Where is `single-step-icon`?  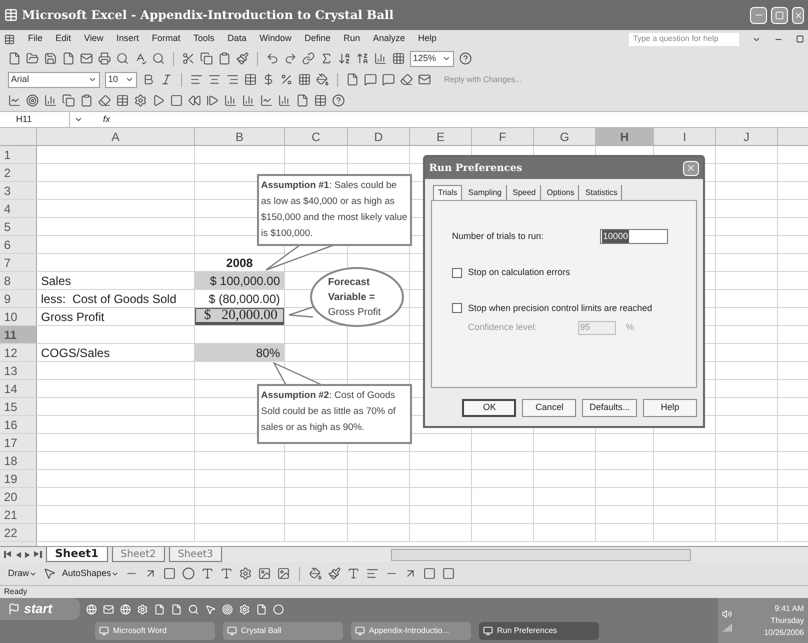 single-step-icon is located at coordinates (212, 100).